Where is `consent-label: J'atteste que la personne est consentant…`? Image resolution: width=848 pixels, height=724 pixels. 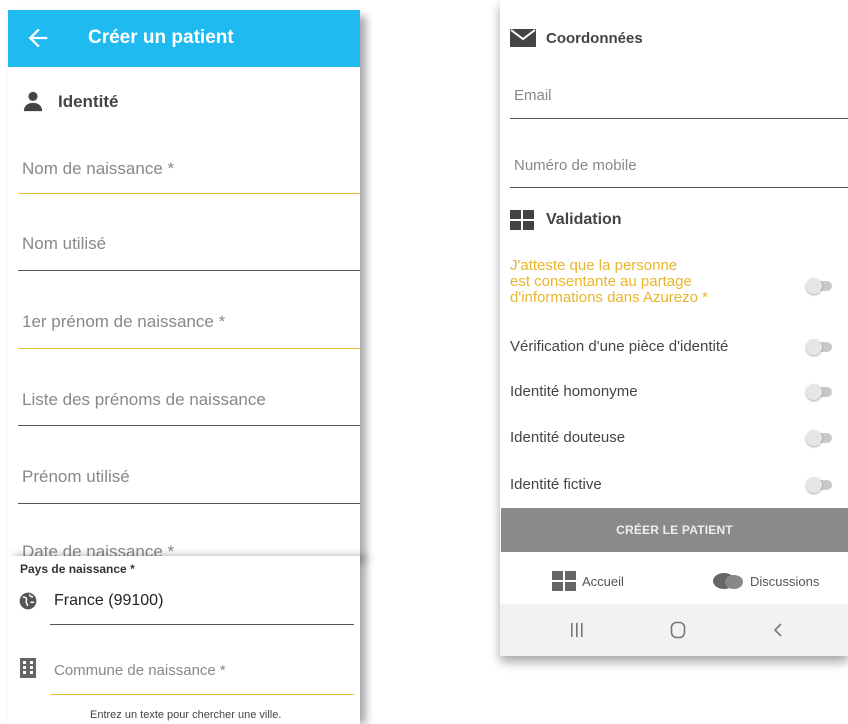 consent-label: J'atteste que la personne est consentant… is located at coordinates (645, 282).